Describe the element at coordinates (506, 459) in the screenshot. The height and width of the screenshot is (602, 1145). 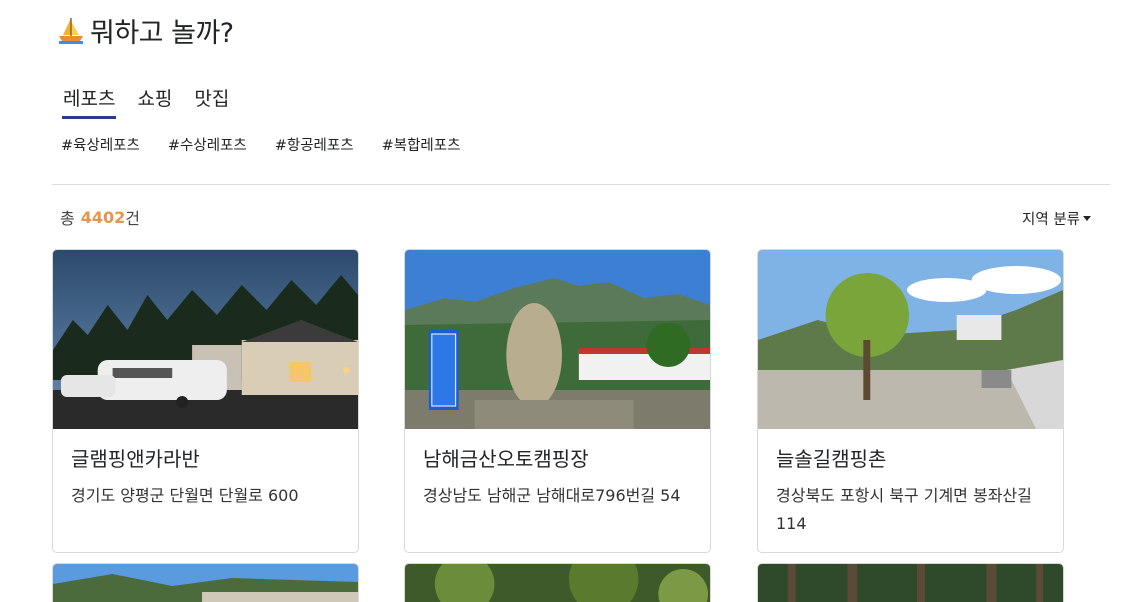
I see `card-title: 남해금산오토캠핑장` at that location.